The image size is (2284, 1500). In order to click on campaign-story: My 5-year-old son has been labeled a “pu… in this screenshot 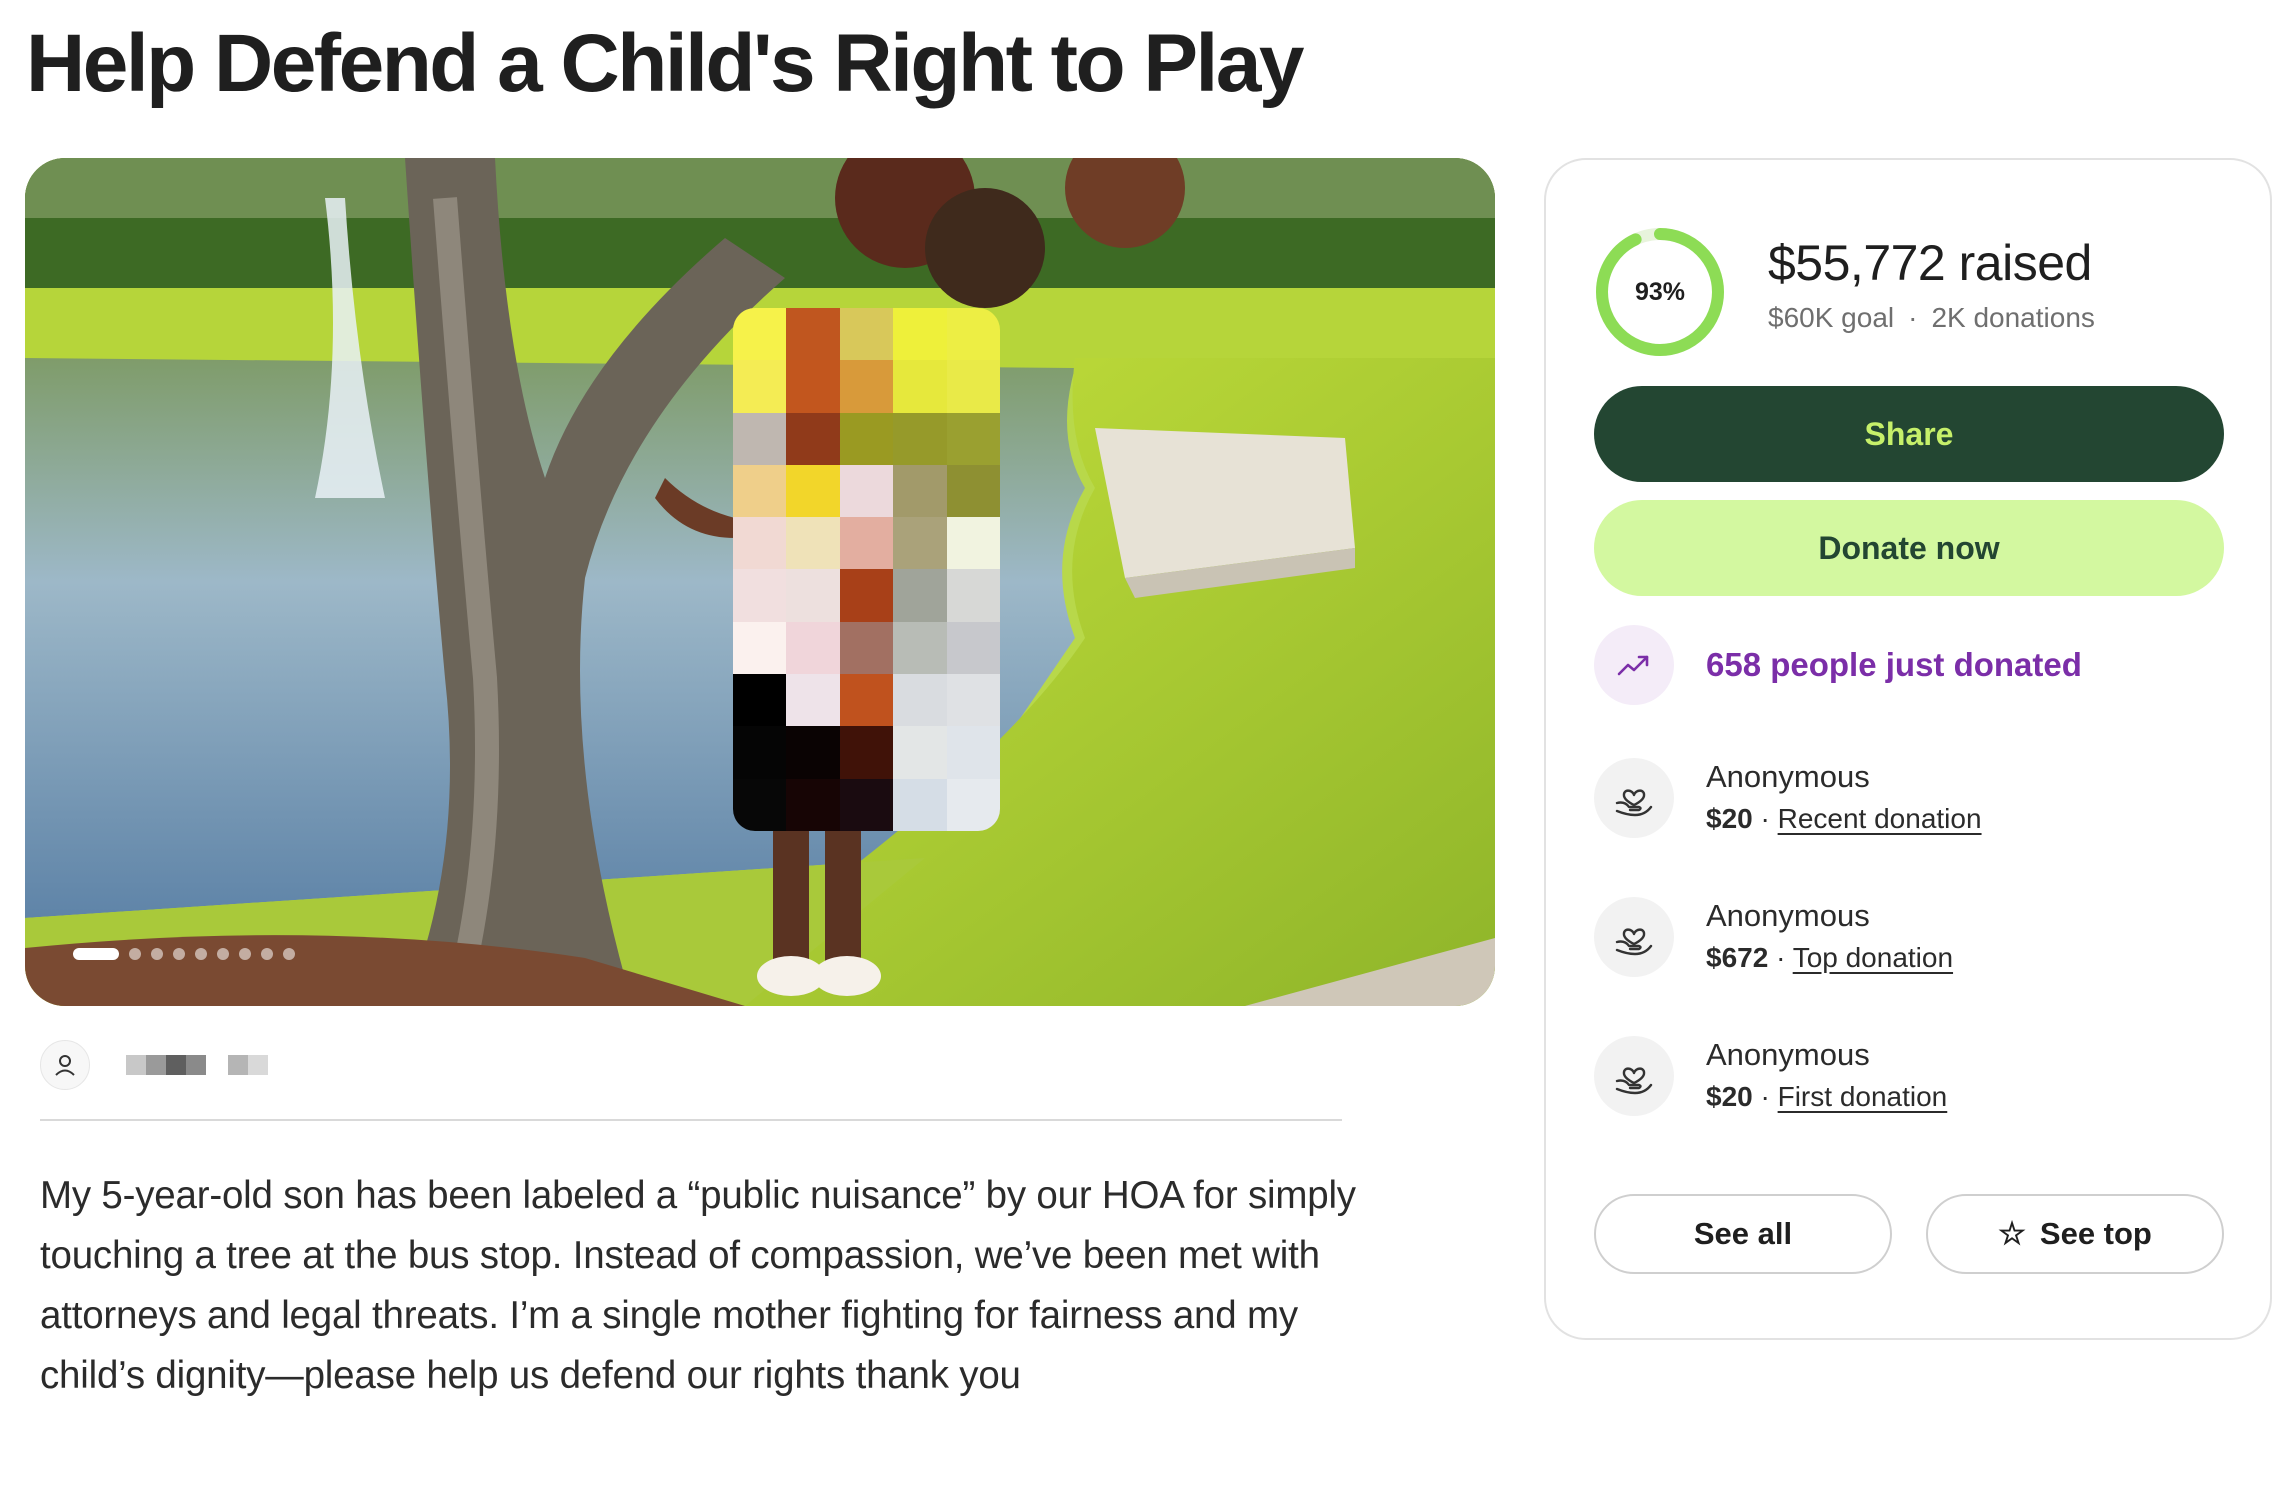, I will do `click(698, 1285)`.